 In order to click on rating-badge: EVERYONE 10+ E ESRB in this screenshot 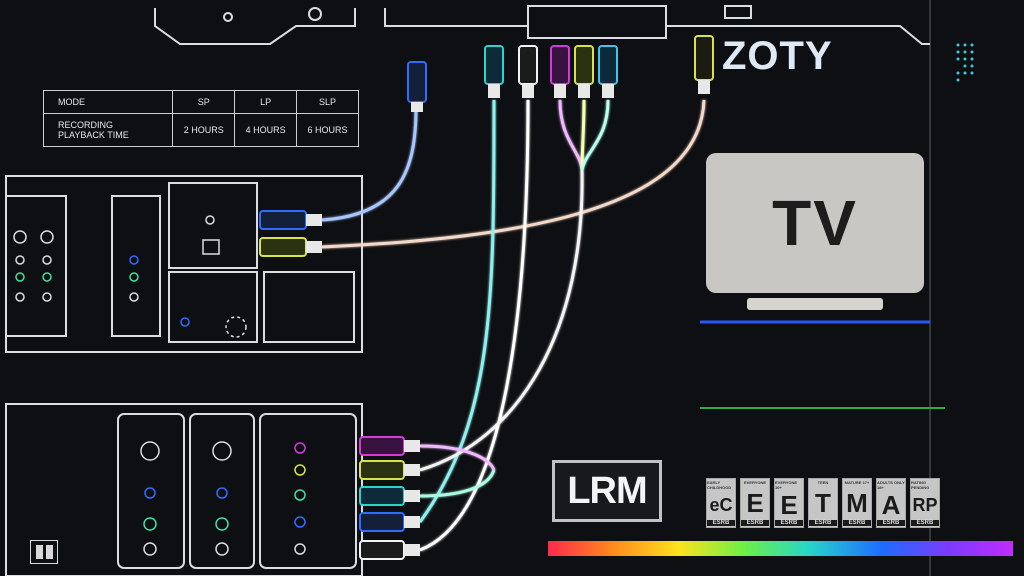, I will do `click(789, 503)`.